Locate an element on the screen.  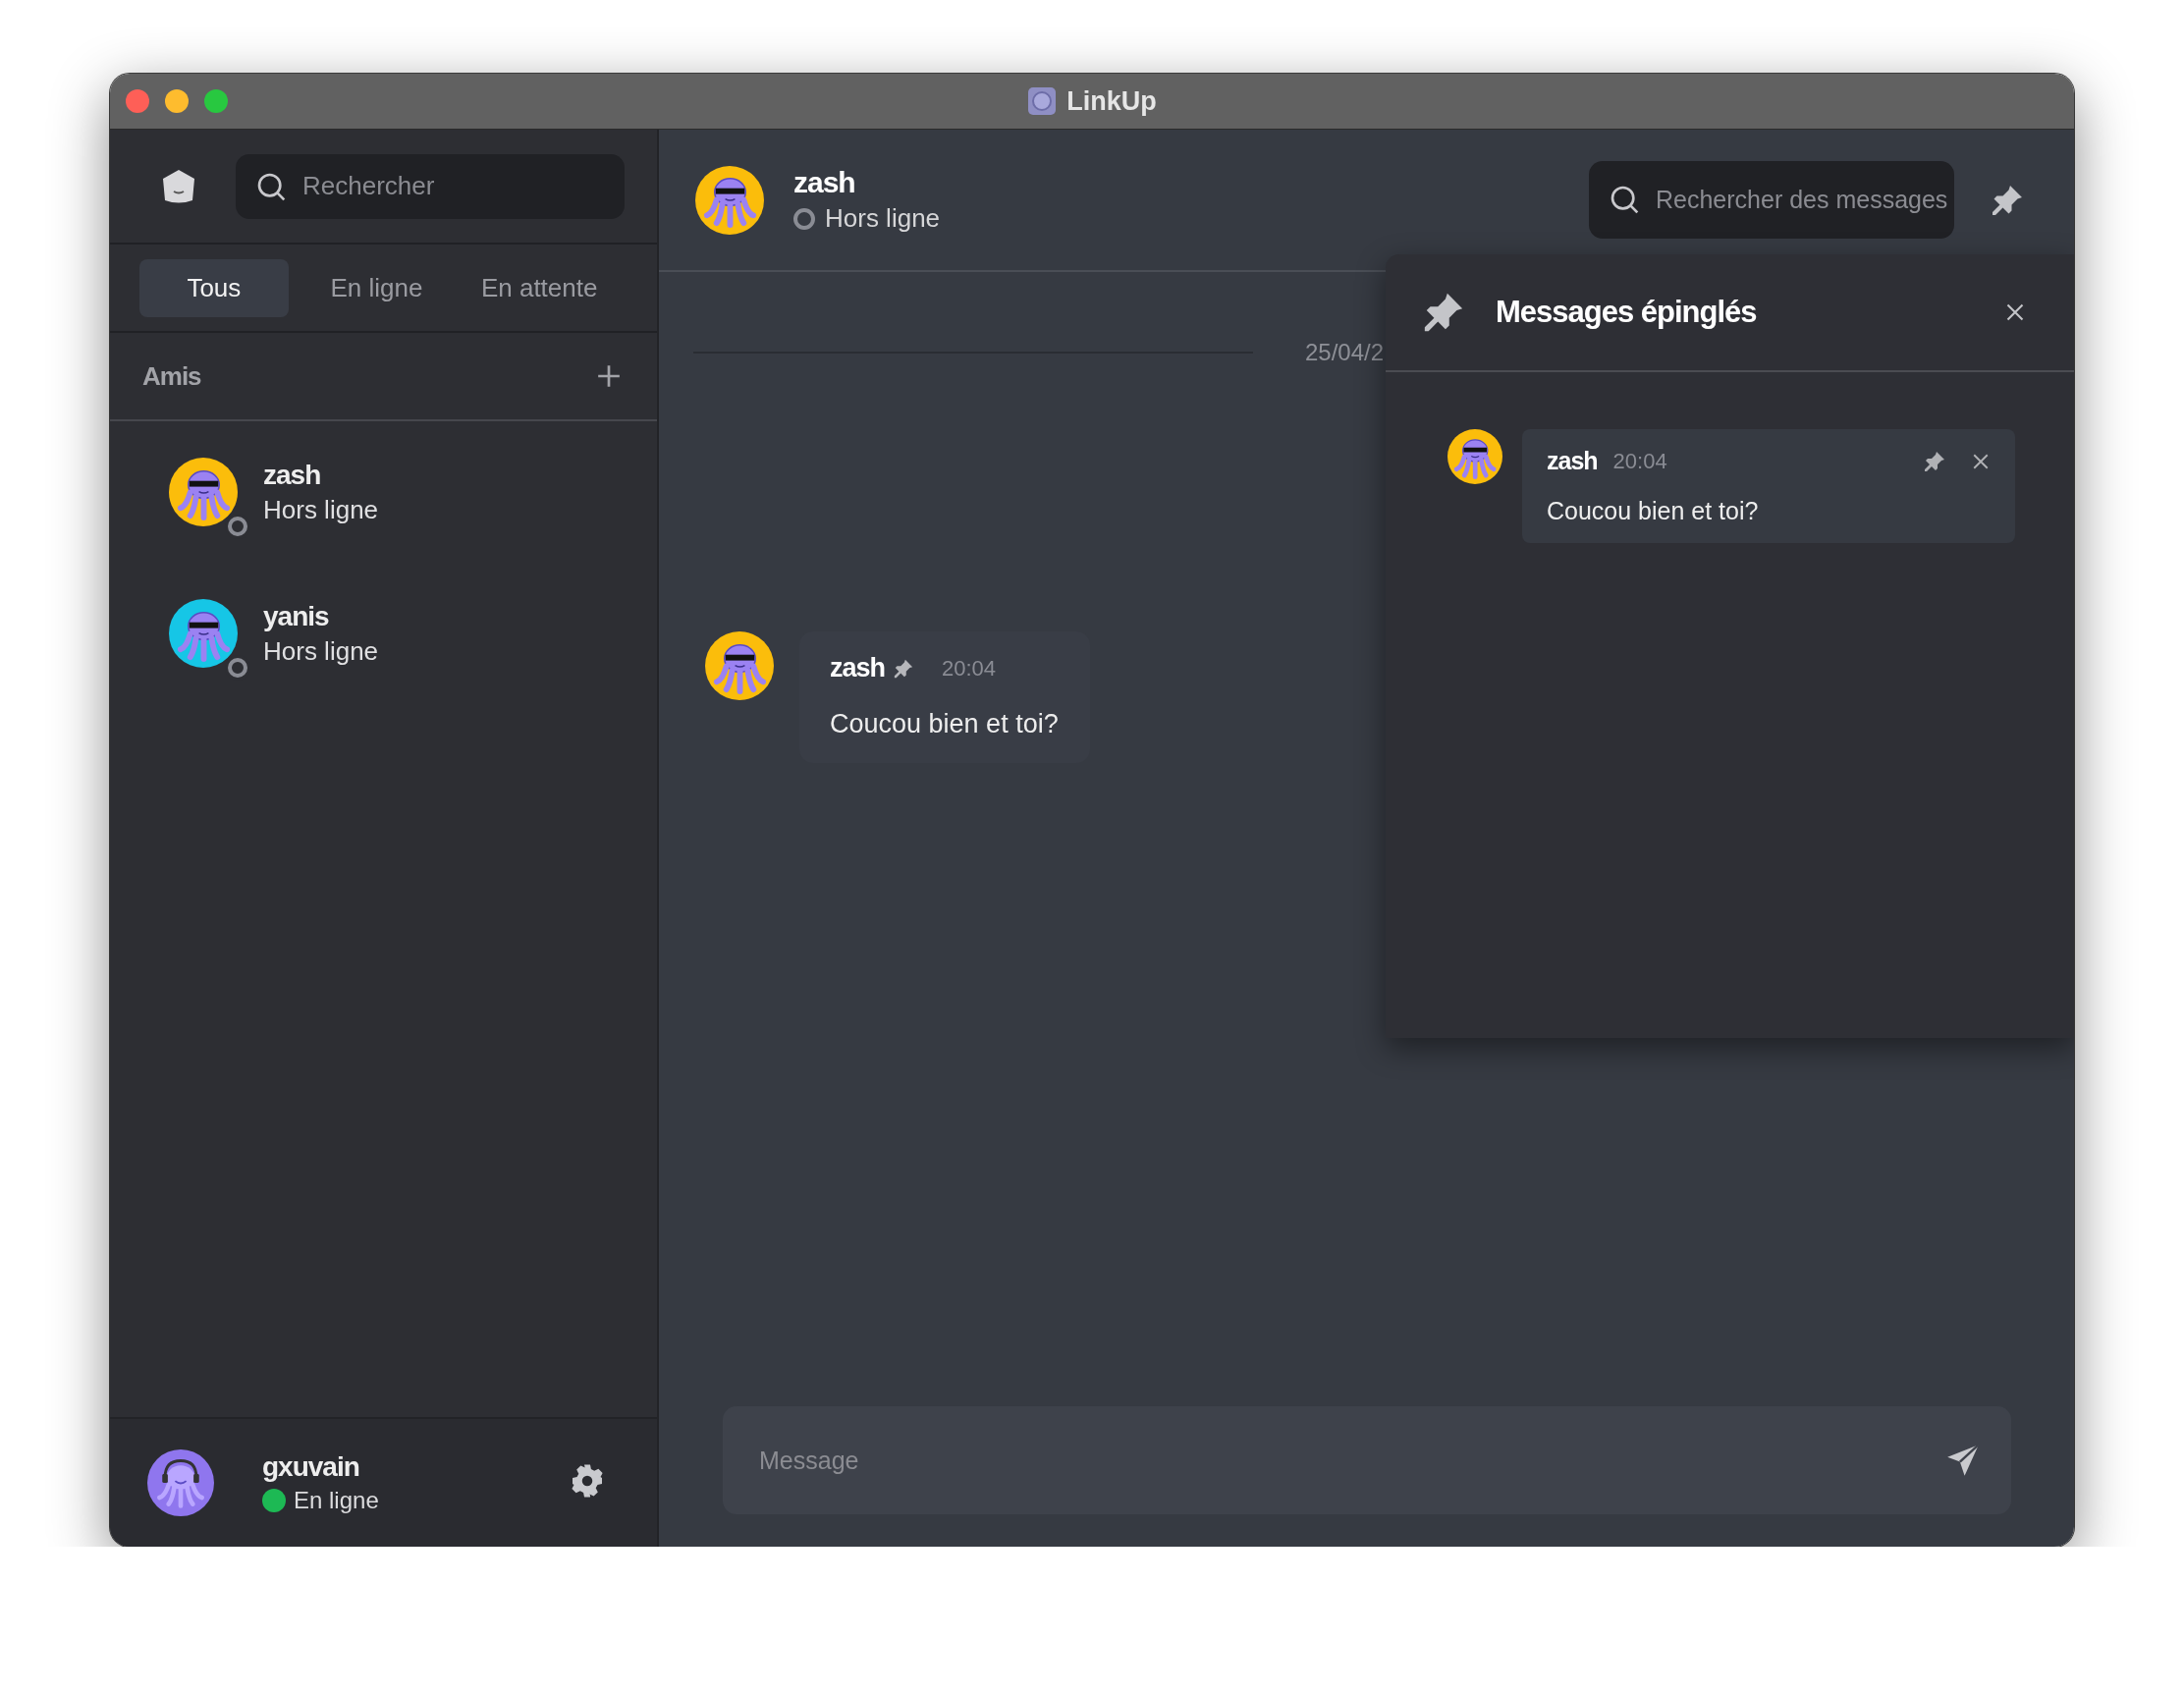
minimize-window-button is located at coordinates (177, 101).